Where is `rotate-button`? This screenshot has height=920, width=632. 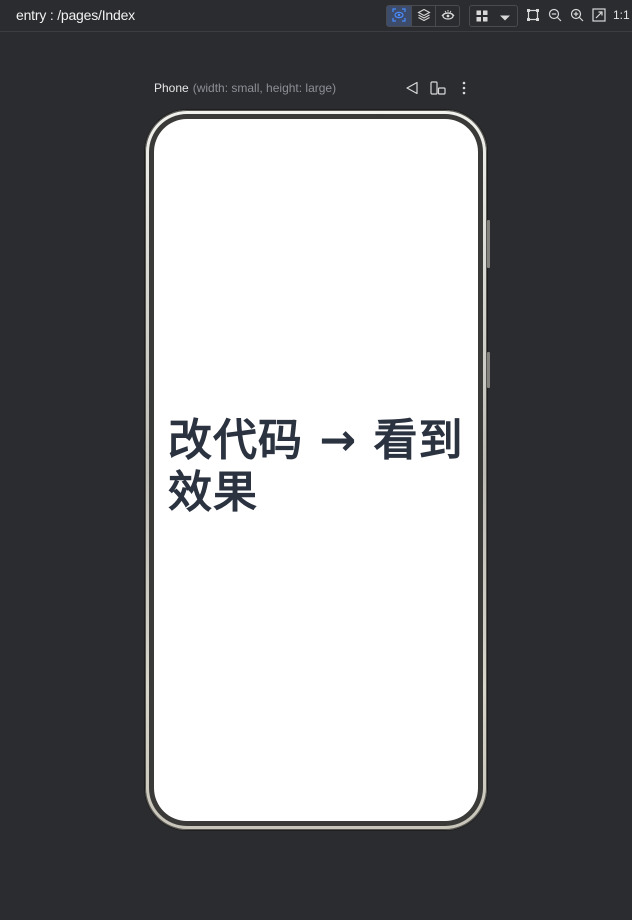 rotate-button is located at coordinates (412, 89).